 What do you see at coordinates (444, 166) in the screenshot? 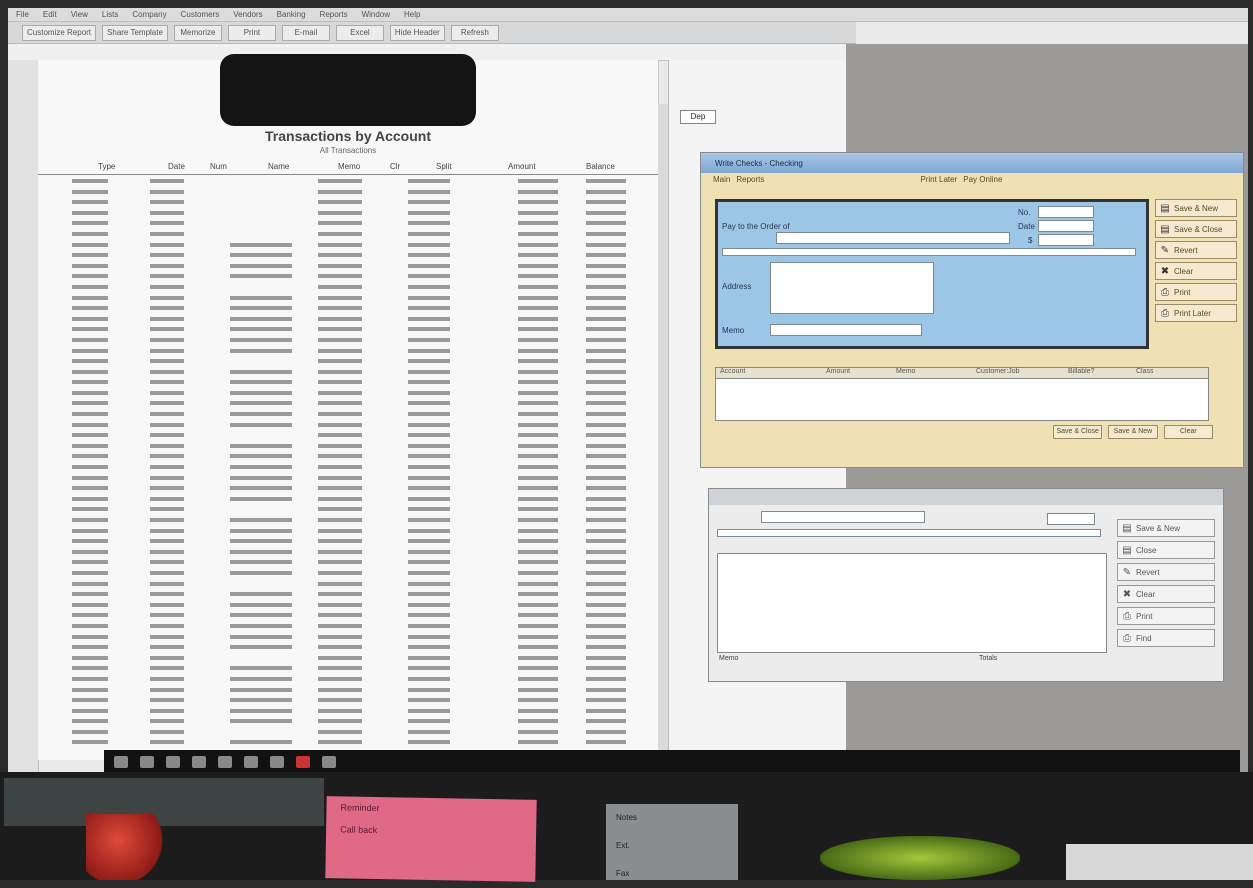
I see `col-split: Split` at bounding box center [444, 166].